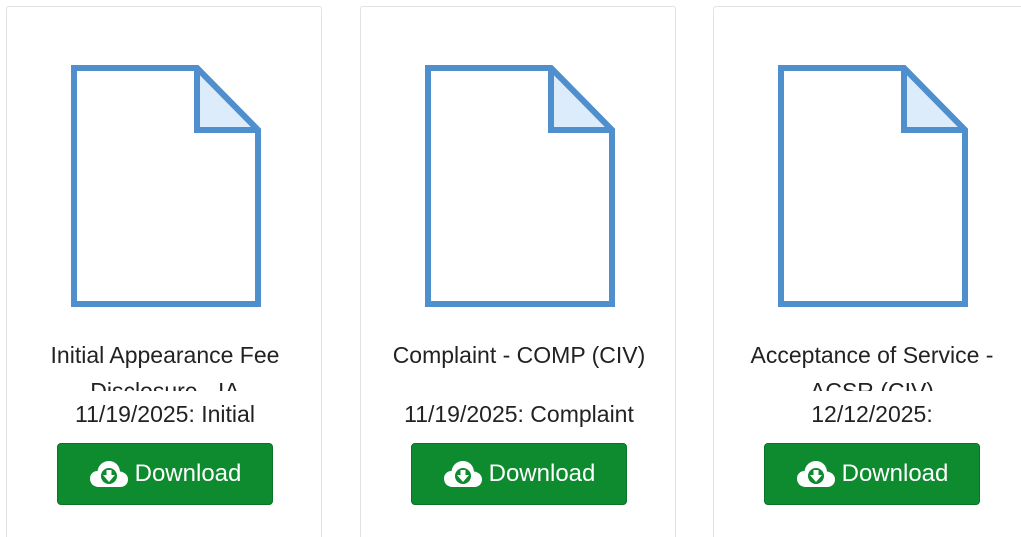 Image resolution: width=1021 pixels, height=537 pixels. Describe the element at coordinates (165, 424) in the screenshot. I see `document-subtitle: 11/19/2025: Initial Appearance Fee` at that location.